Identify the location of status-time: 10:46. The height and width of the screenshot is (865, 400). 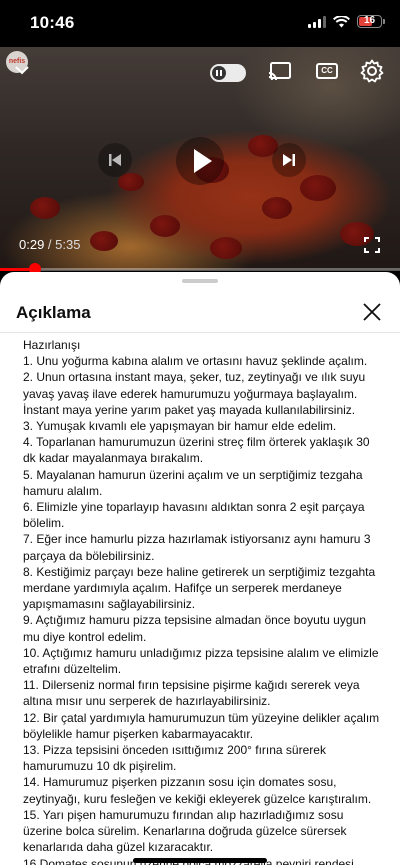
(52, 22).